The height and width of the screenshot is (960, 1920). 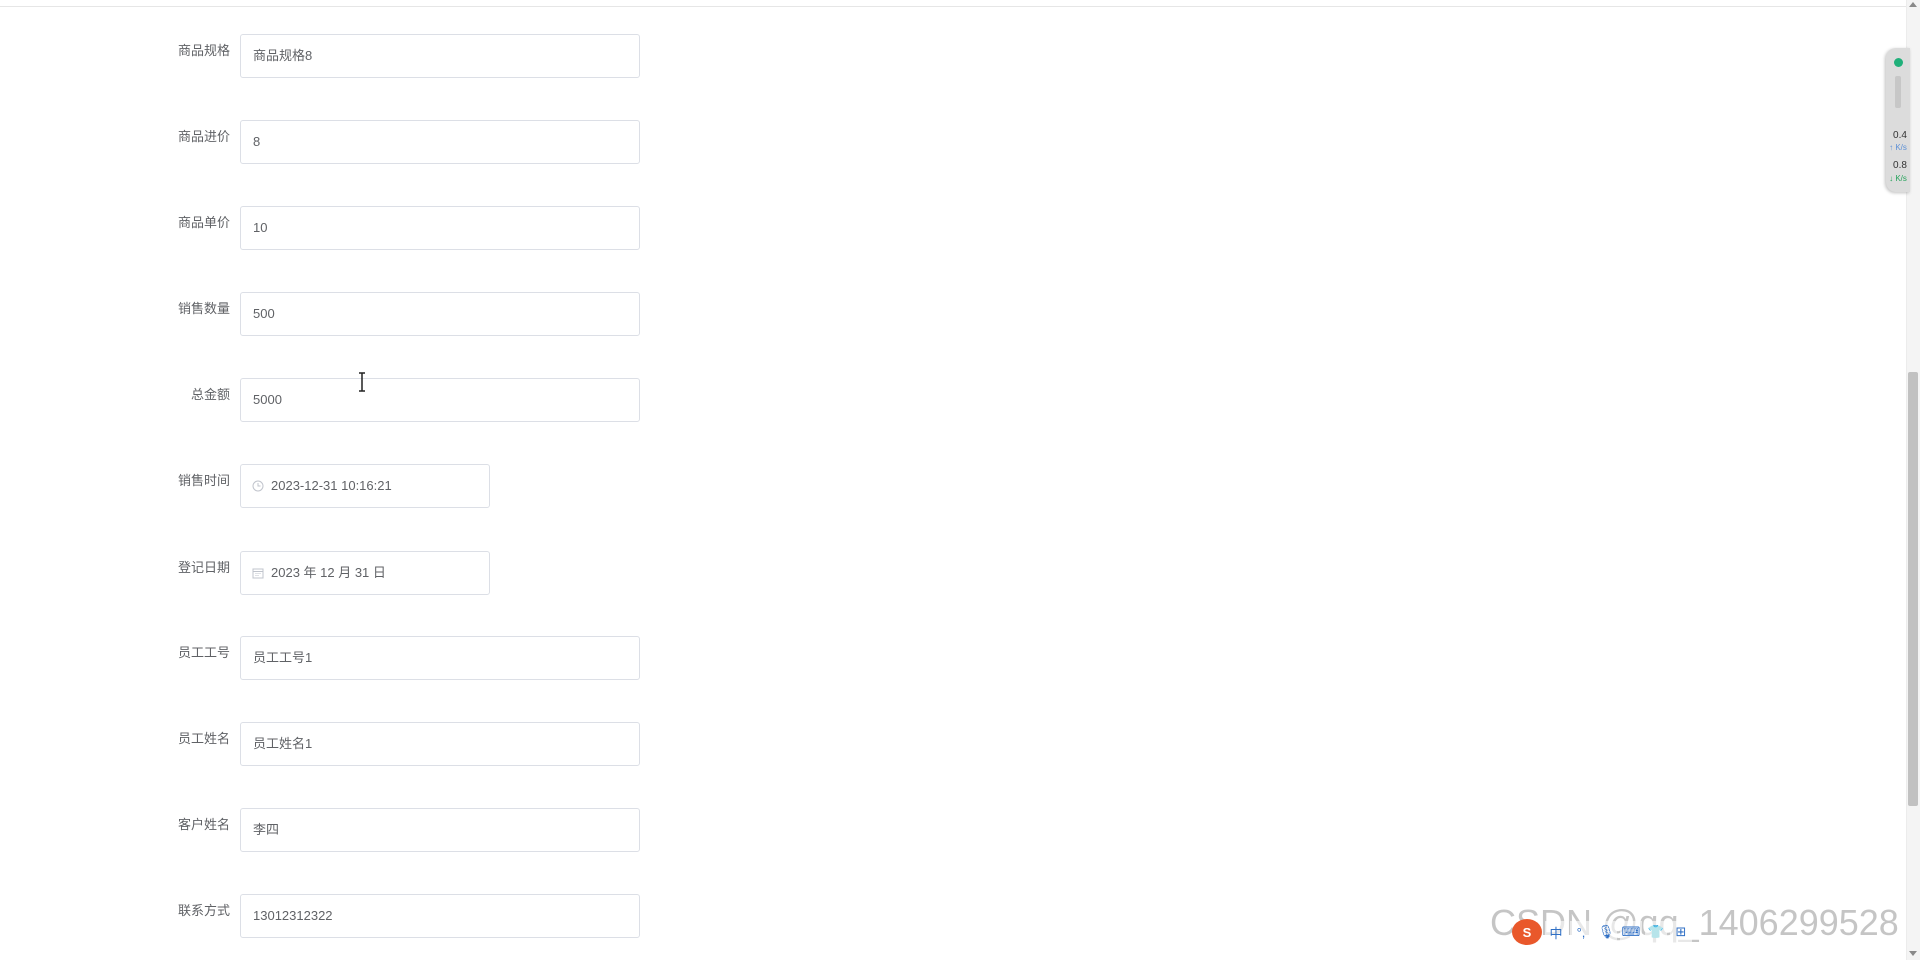 I want to click on scroll-up-icon, so click(x=1913, y=4).